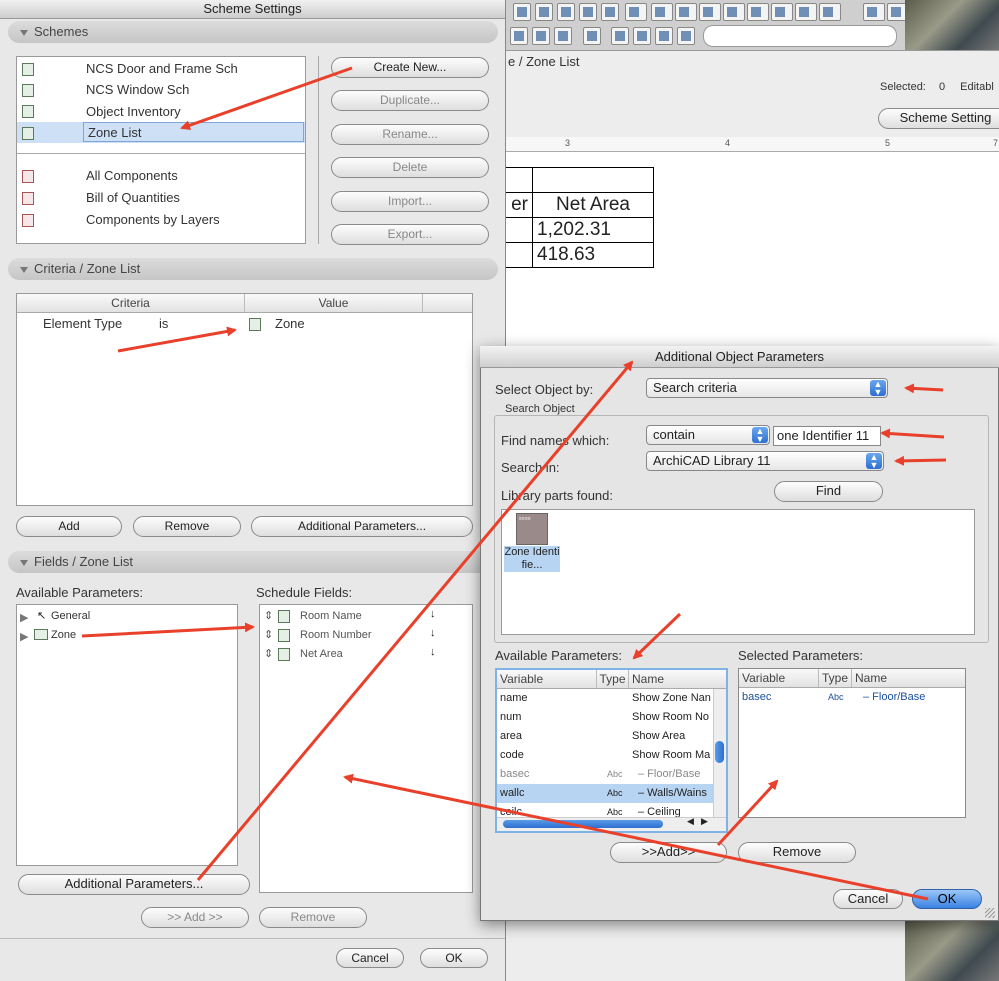  Describe the element at coordinates (127, 735) in the screenshot. I see `available-parameters-list: ▶ ↖ General ▶ Zone` at that location.